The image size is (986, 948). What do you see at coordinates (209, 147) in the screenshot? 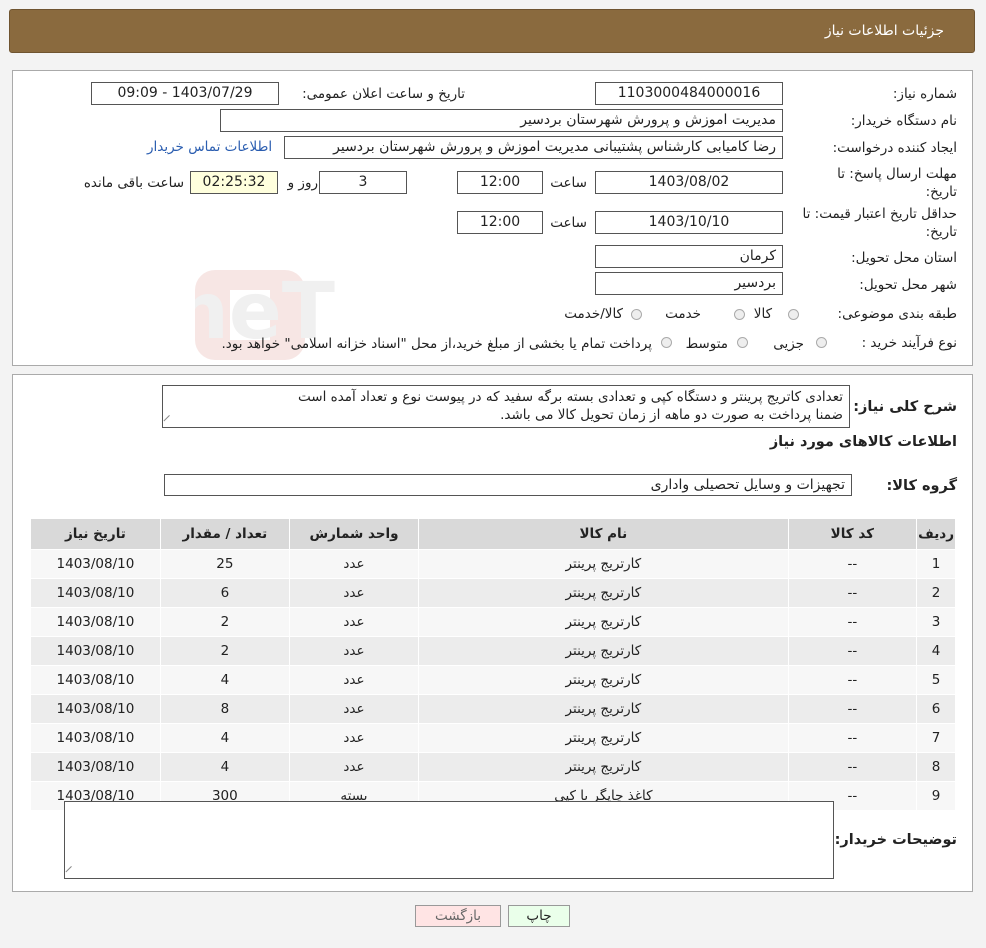
I see `buyer-contact-link: اطلاعات تماس خریدار` at bounding box center [209, 147].